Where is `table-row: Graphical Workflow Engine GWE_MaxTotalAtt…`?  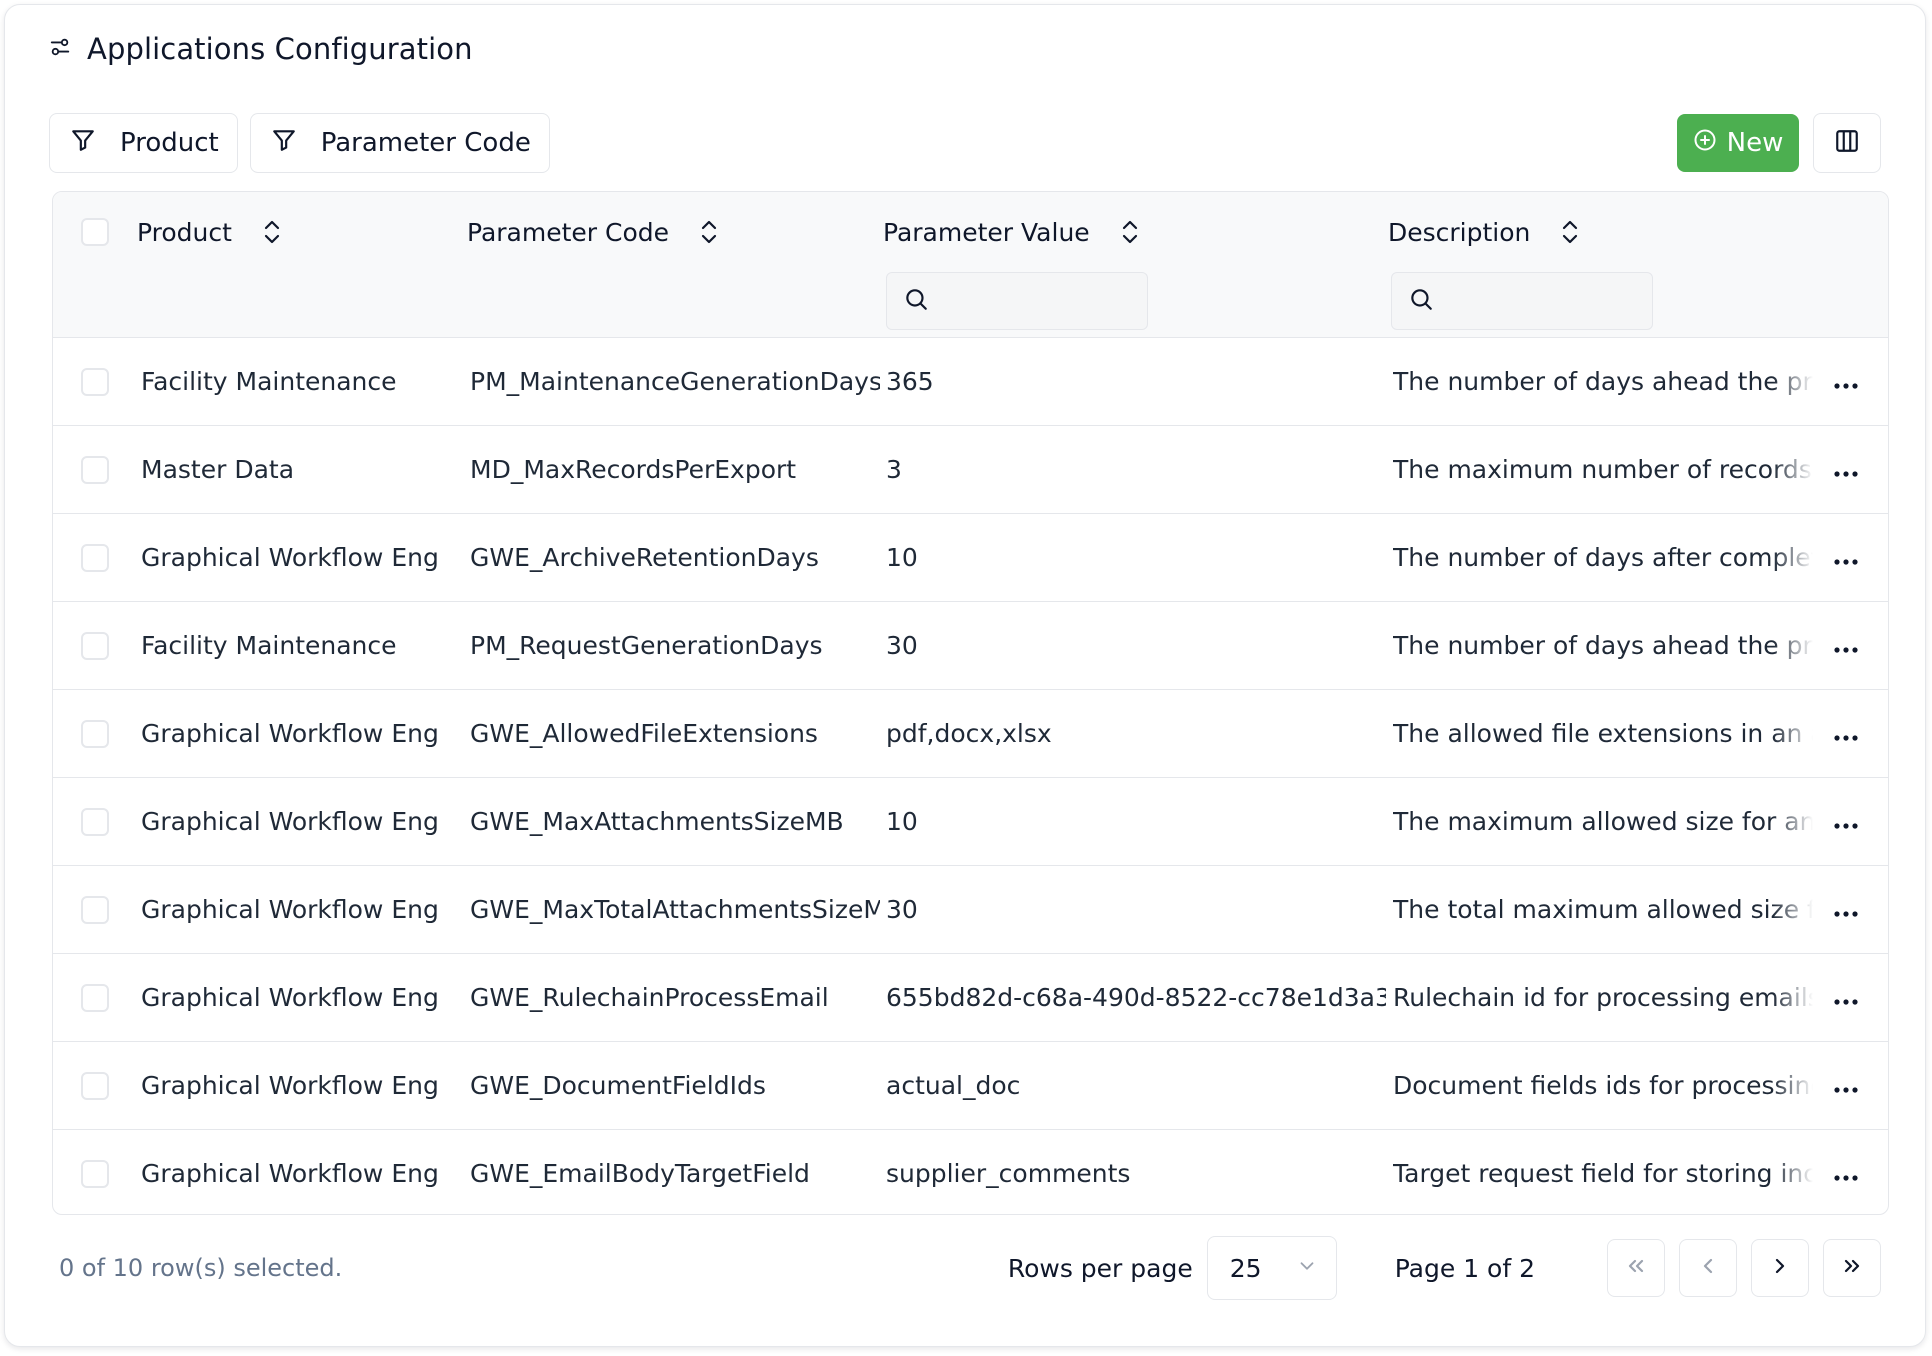
table-row: Graphical Workflow Engine GWE_MaxTotalAtt… is located at coordinates (970, 910).